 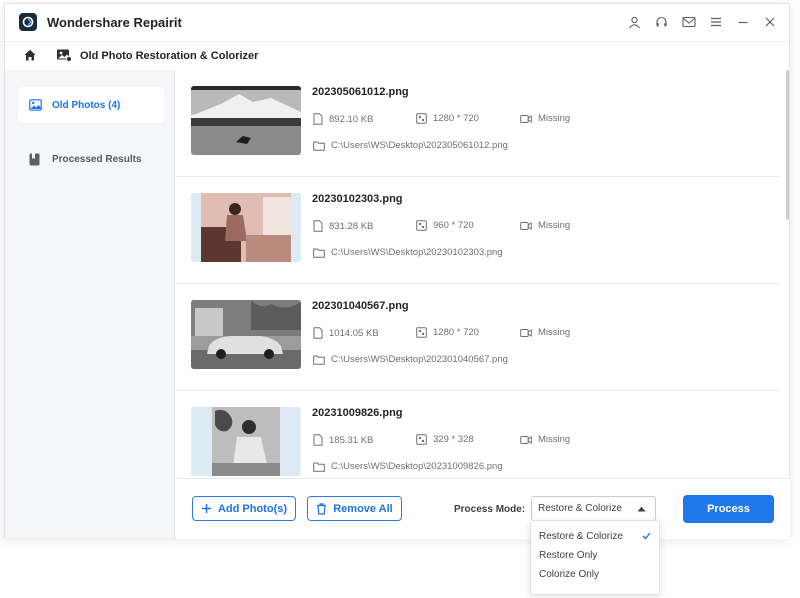 I want to click on file-resolution: 329 * 328, so click(x=445, y=439).